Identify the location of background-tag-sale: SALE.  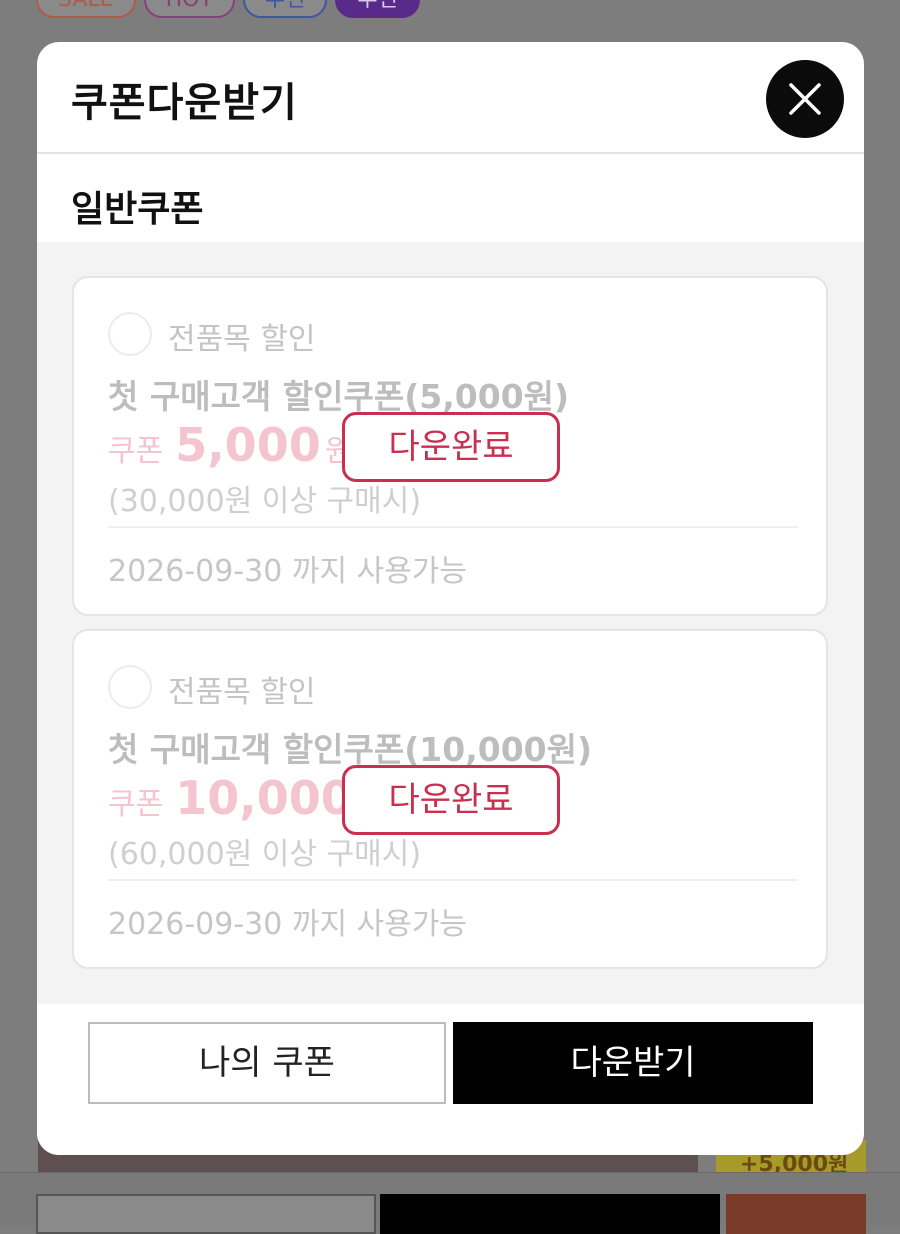
(86, 9).